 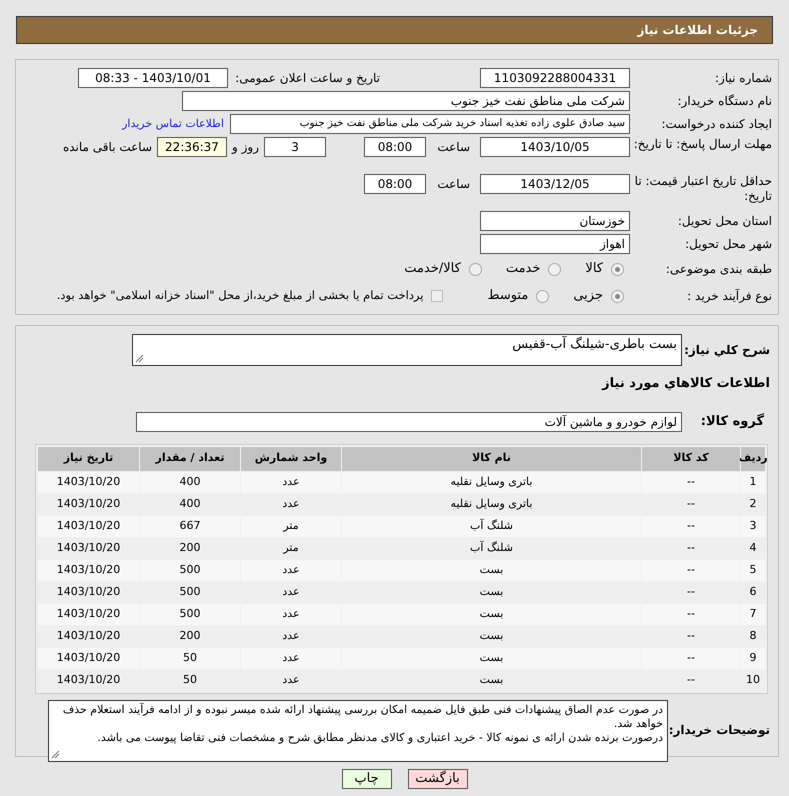 I want to click on field-label: ایجاد کننده درخواست:, so click(x=716, y=124).